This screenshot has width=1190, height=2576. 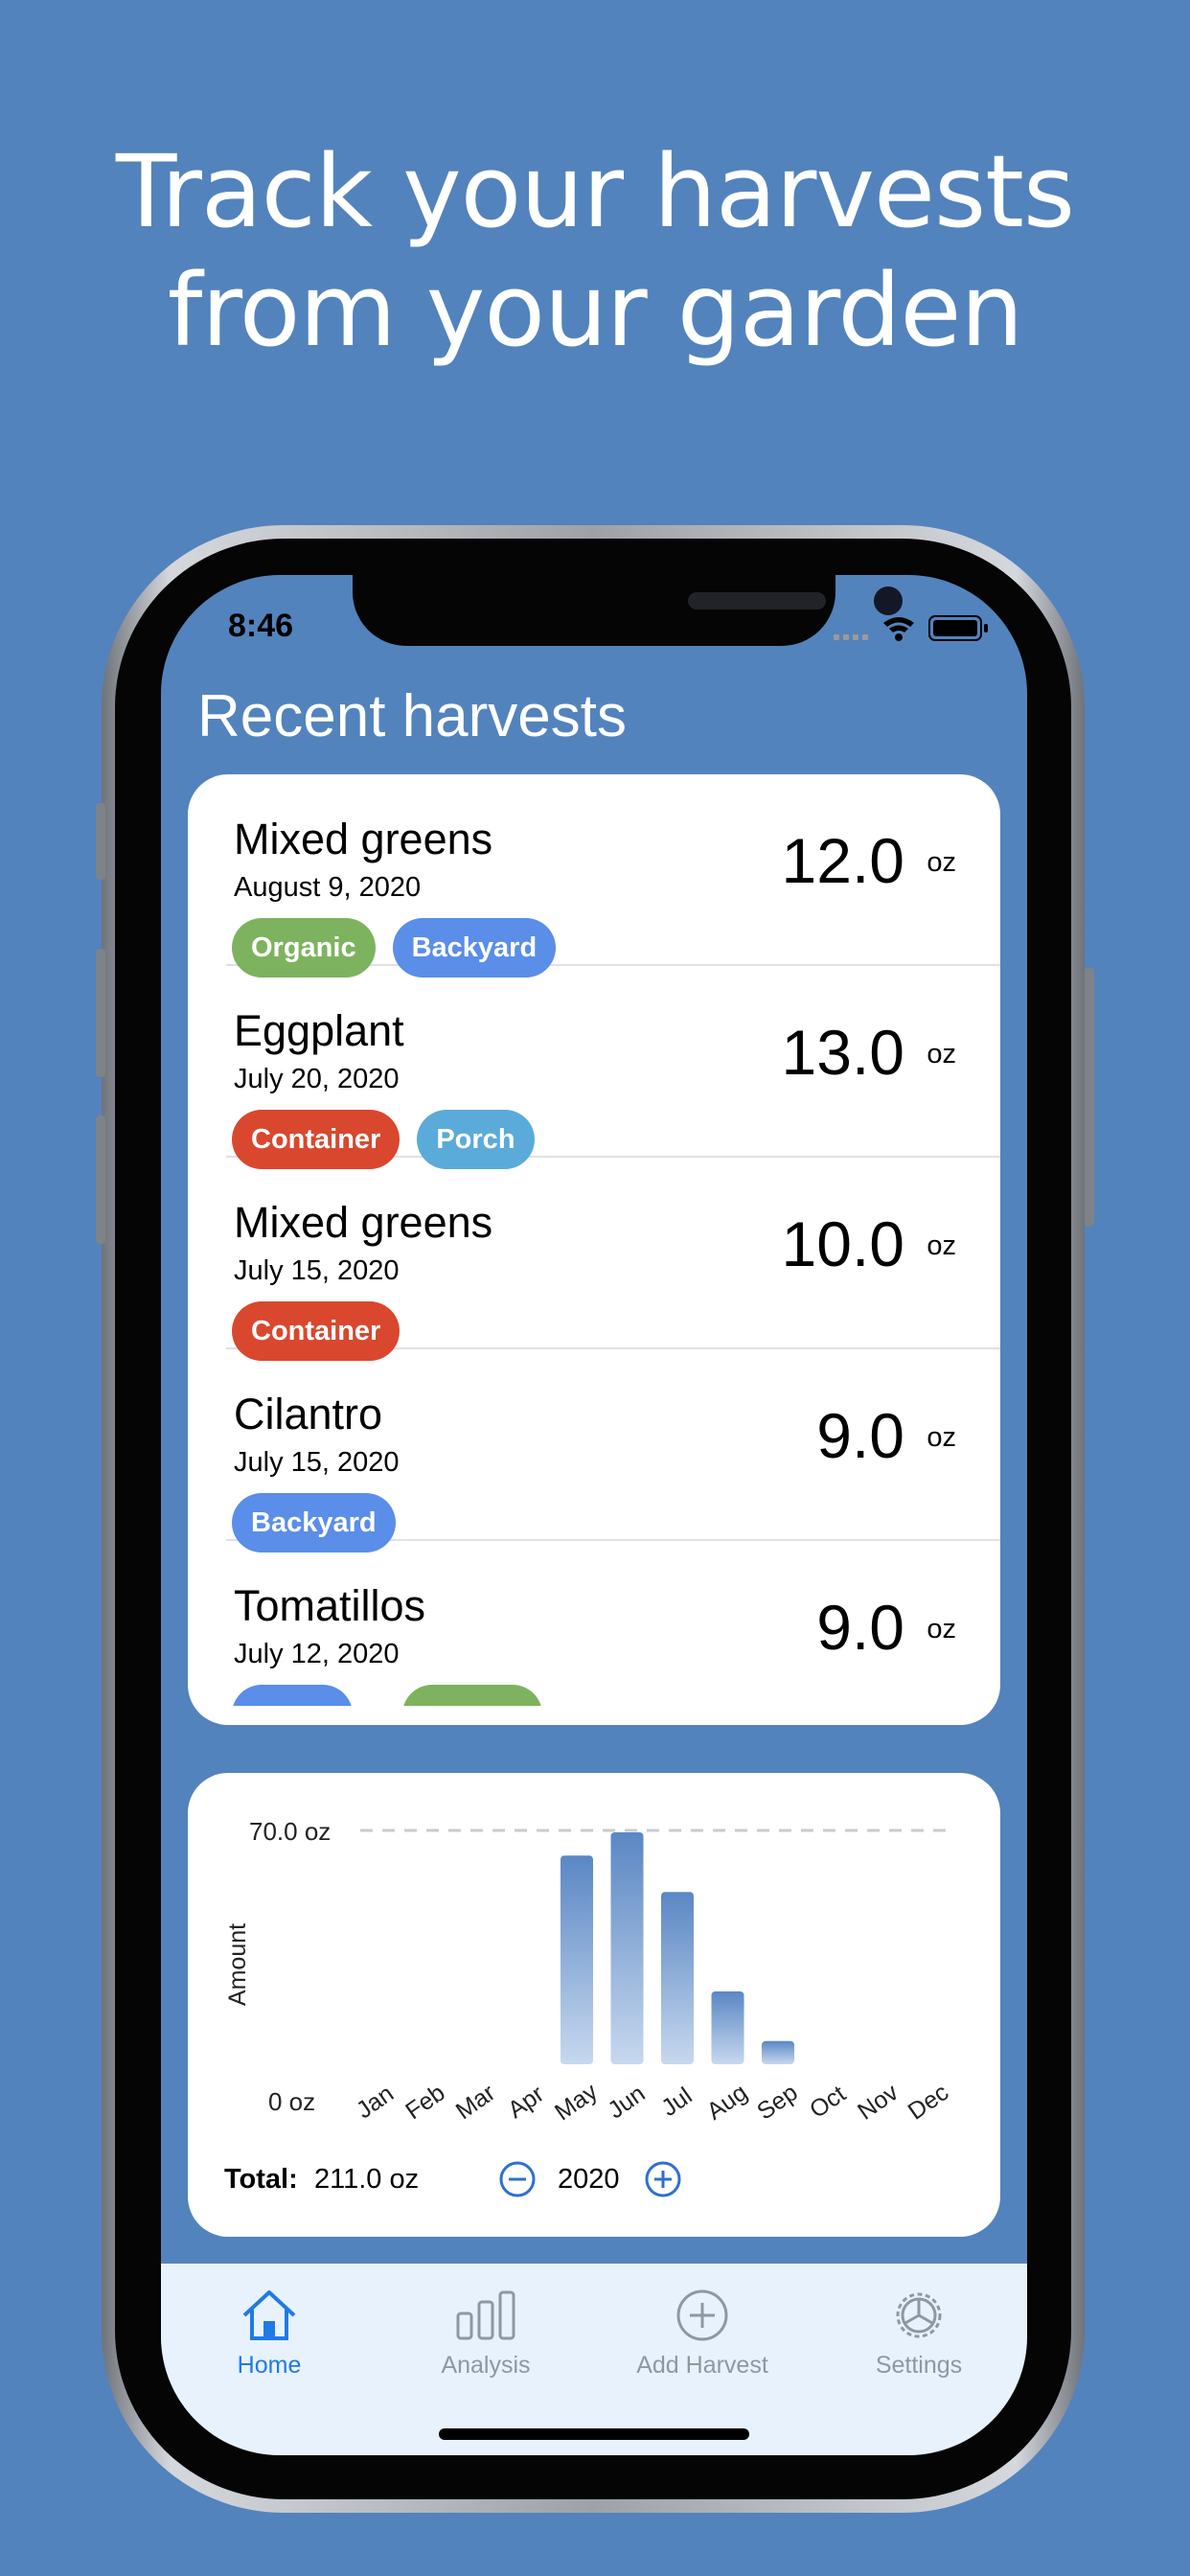 I want to click on tab-label: Add Harvest, so click(x=702, y=2365).